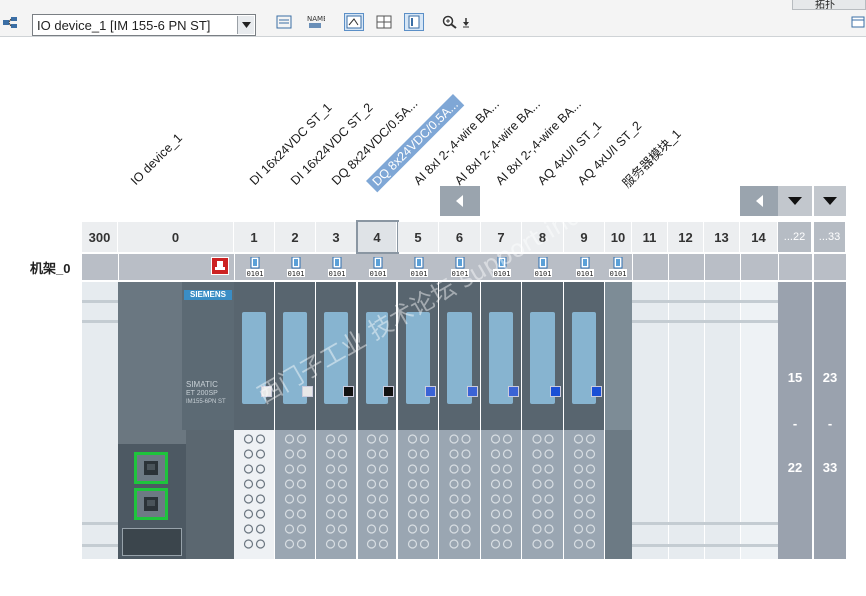  What do you see at coordinates (152, 437) in the screenshot?
I see `port-panel-top` at bounding box center [152, 437].